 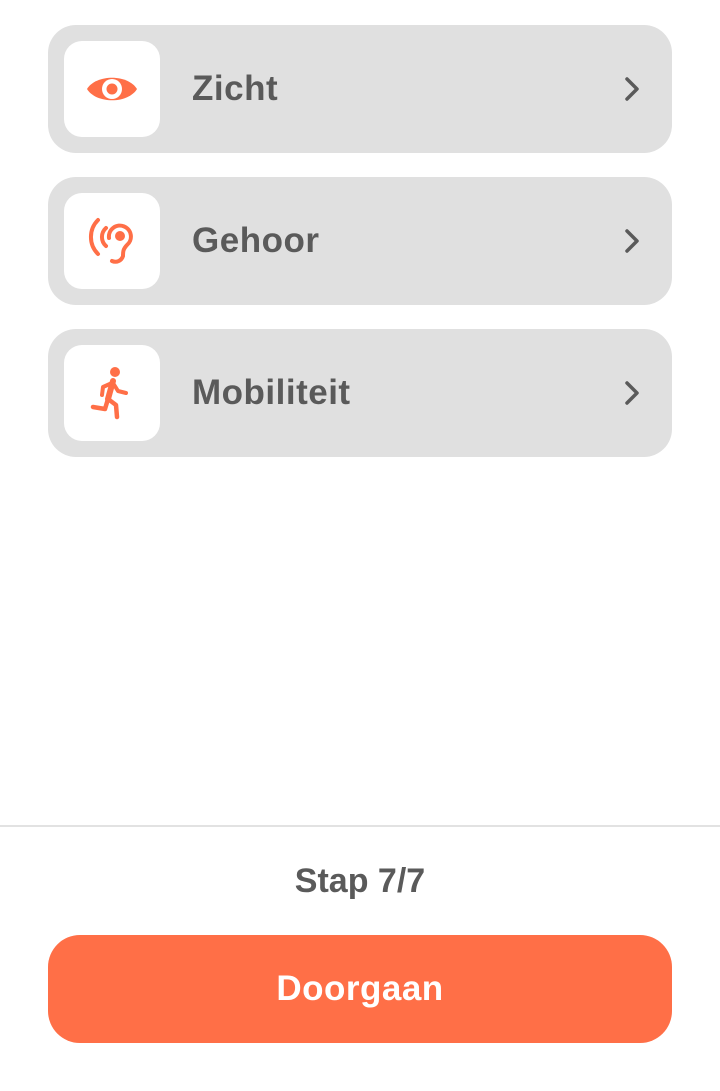 What do you see at coordinates (360, 826) in the screenshot?
I see `footer-divider` at bounding box center [360, 826].